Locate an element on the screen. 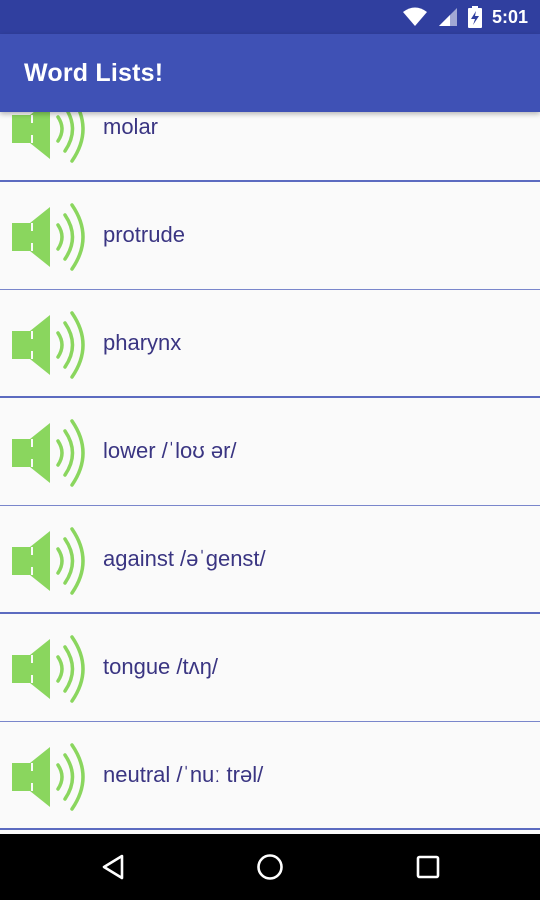 This screenshot has width=540, height=900. battery-charging-icon is located at coordinates (474, 17).